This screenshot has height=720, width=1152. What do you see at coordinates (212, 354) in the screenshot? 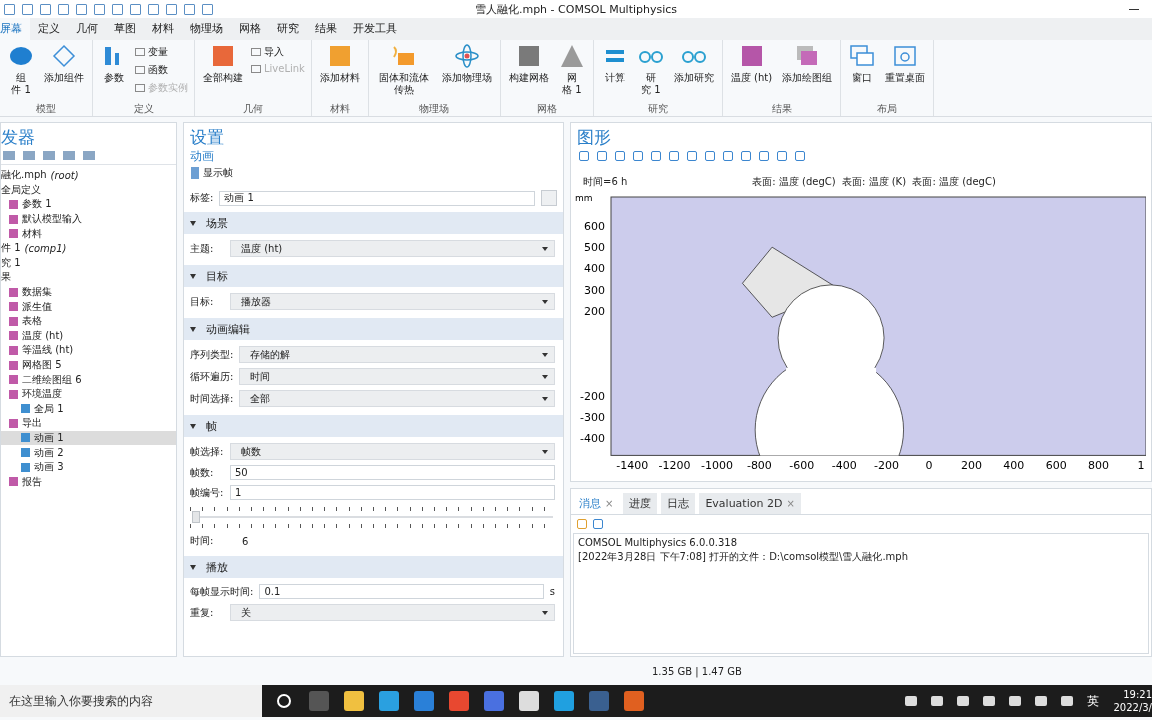
I see `field-label: 序列类型:` at bounding box center [212, 354].